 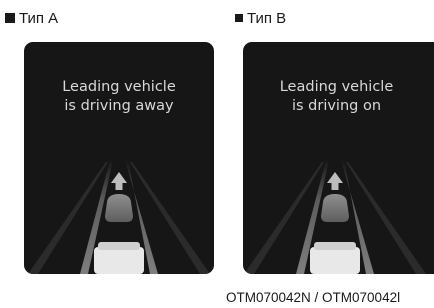 What do you see at coordinates (39, 18) in the screenshot?
I see `type-a-text: Тип A` at bounding box center [39, 18].